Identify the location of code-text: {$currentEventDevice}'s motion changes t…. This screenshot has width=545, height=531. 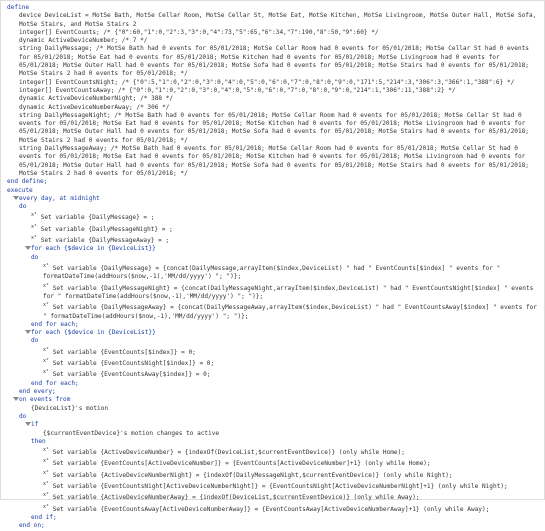
(131, 433).